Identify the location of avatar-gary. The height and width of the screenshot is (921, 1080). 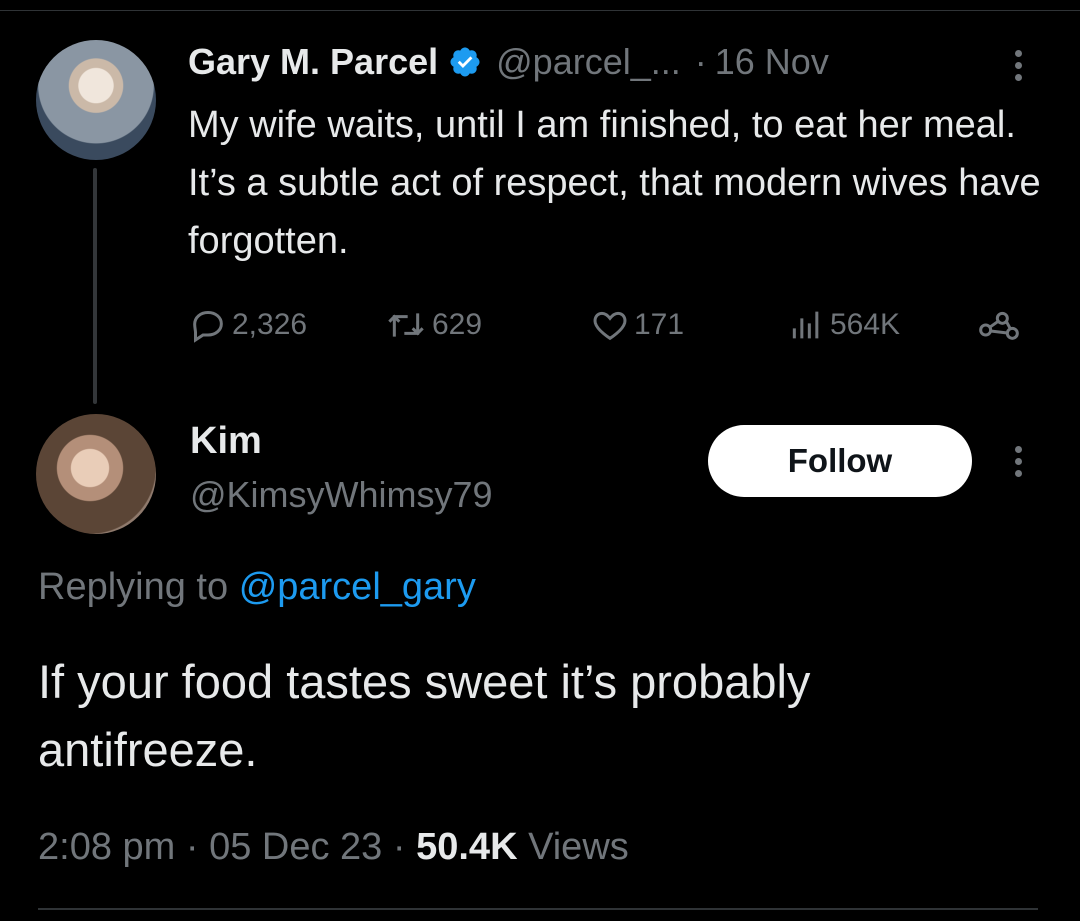
(96, 100).